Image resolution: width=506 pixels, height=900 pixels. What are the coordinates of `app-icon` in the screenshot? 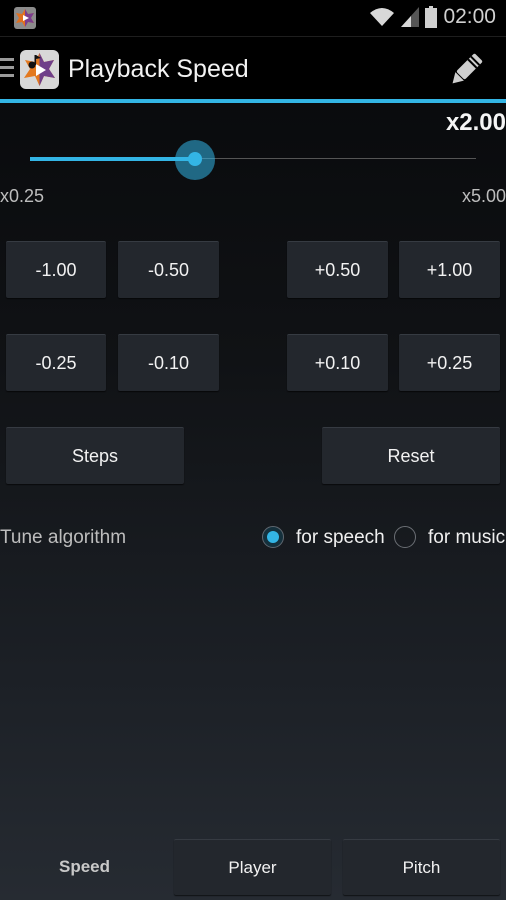 It's located at (39, 69).